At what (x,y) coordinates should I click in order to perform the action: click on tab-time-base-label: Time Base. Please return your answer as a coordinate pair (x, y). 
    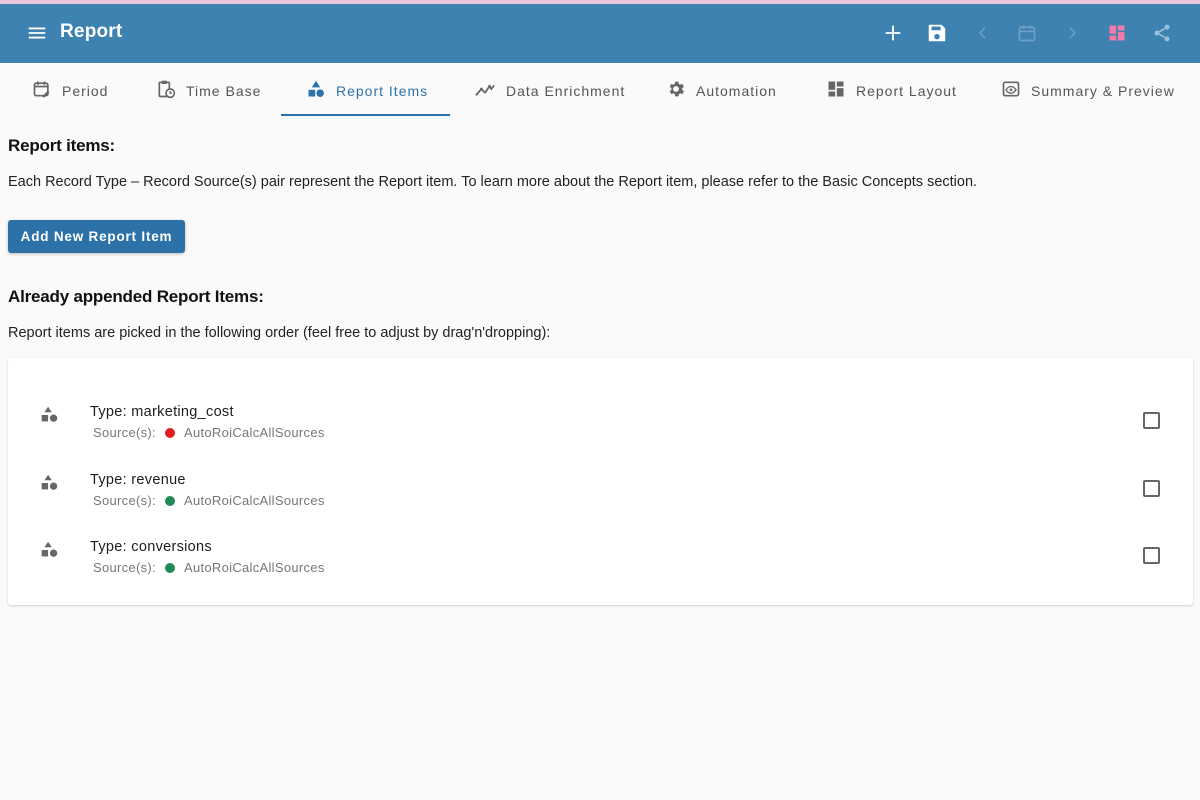
    Looking at the image, I should click on (224, 90).